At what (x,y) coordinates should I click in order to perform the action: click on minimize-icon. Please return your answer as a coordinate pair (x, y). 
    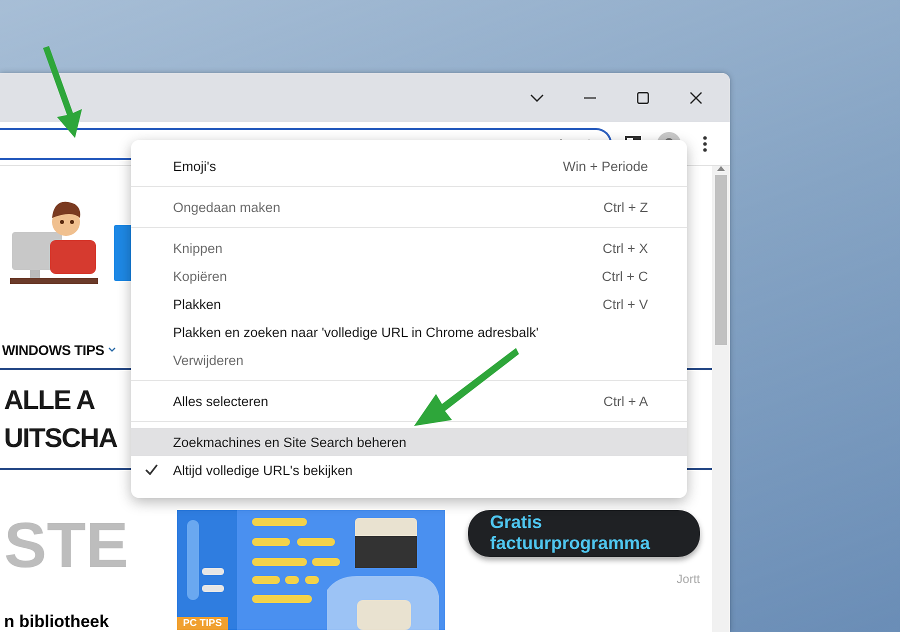
    Looking at the image, I should click on (590, 97).